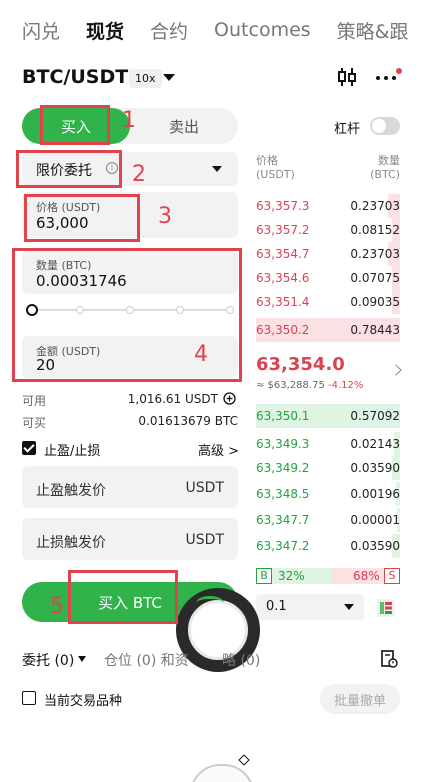 This screenshot has height=782, width=422. What do you see at coordinates (276, 606) in the screenshot?
I see `precision-value: 0.1` at bounding box center [276, 606].